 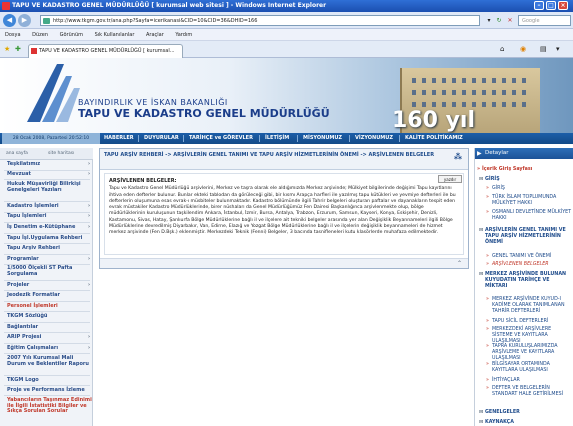 I want to click on left-item-tapu: Tapu İşlemleri ›, so click(x=46, y=216).